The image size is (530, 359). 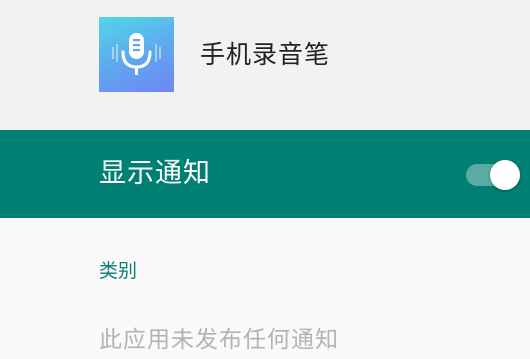 What do you see at coordinates (505, 175) in the screenshot?
I see `toggle-thumb` at bounding box center [505, 175].